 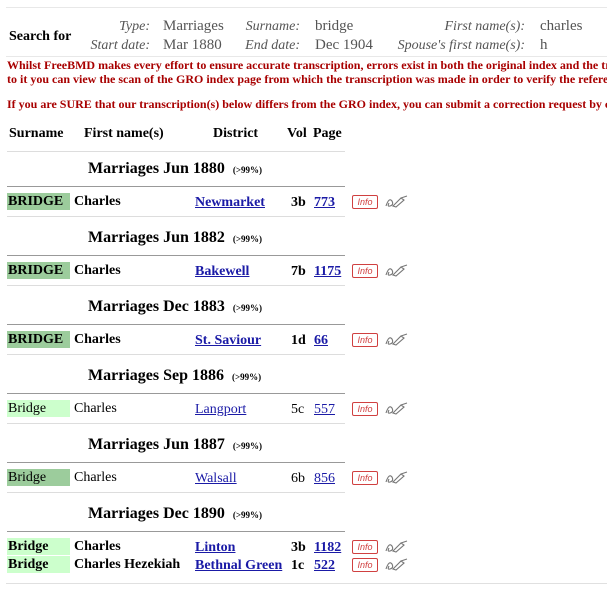 I want to click on record-vol: 1c, so click(x=298, y=565).